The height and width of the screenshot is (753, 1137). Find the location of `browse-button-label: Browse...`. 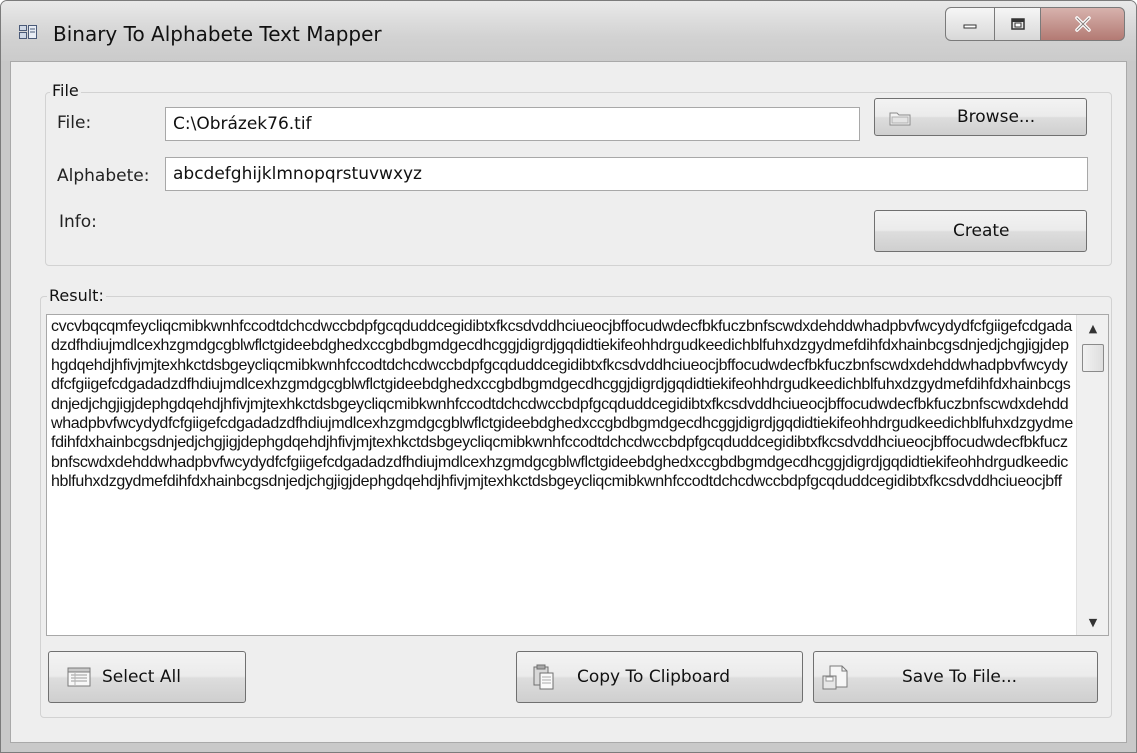

browse-button-label: Browse... is located at coordinates (996, 117).